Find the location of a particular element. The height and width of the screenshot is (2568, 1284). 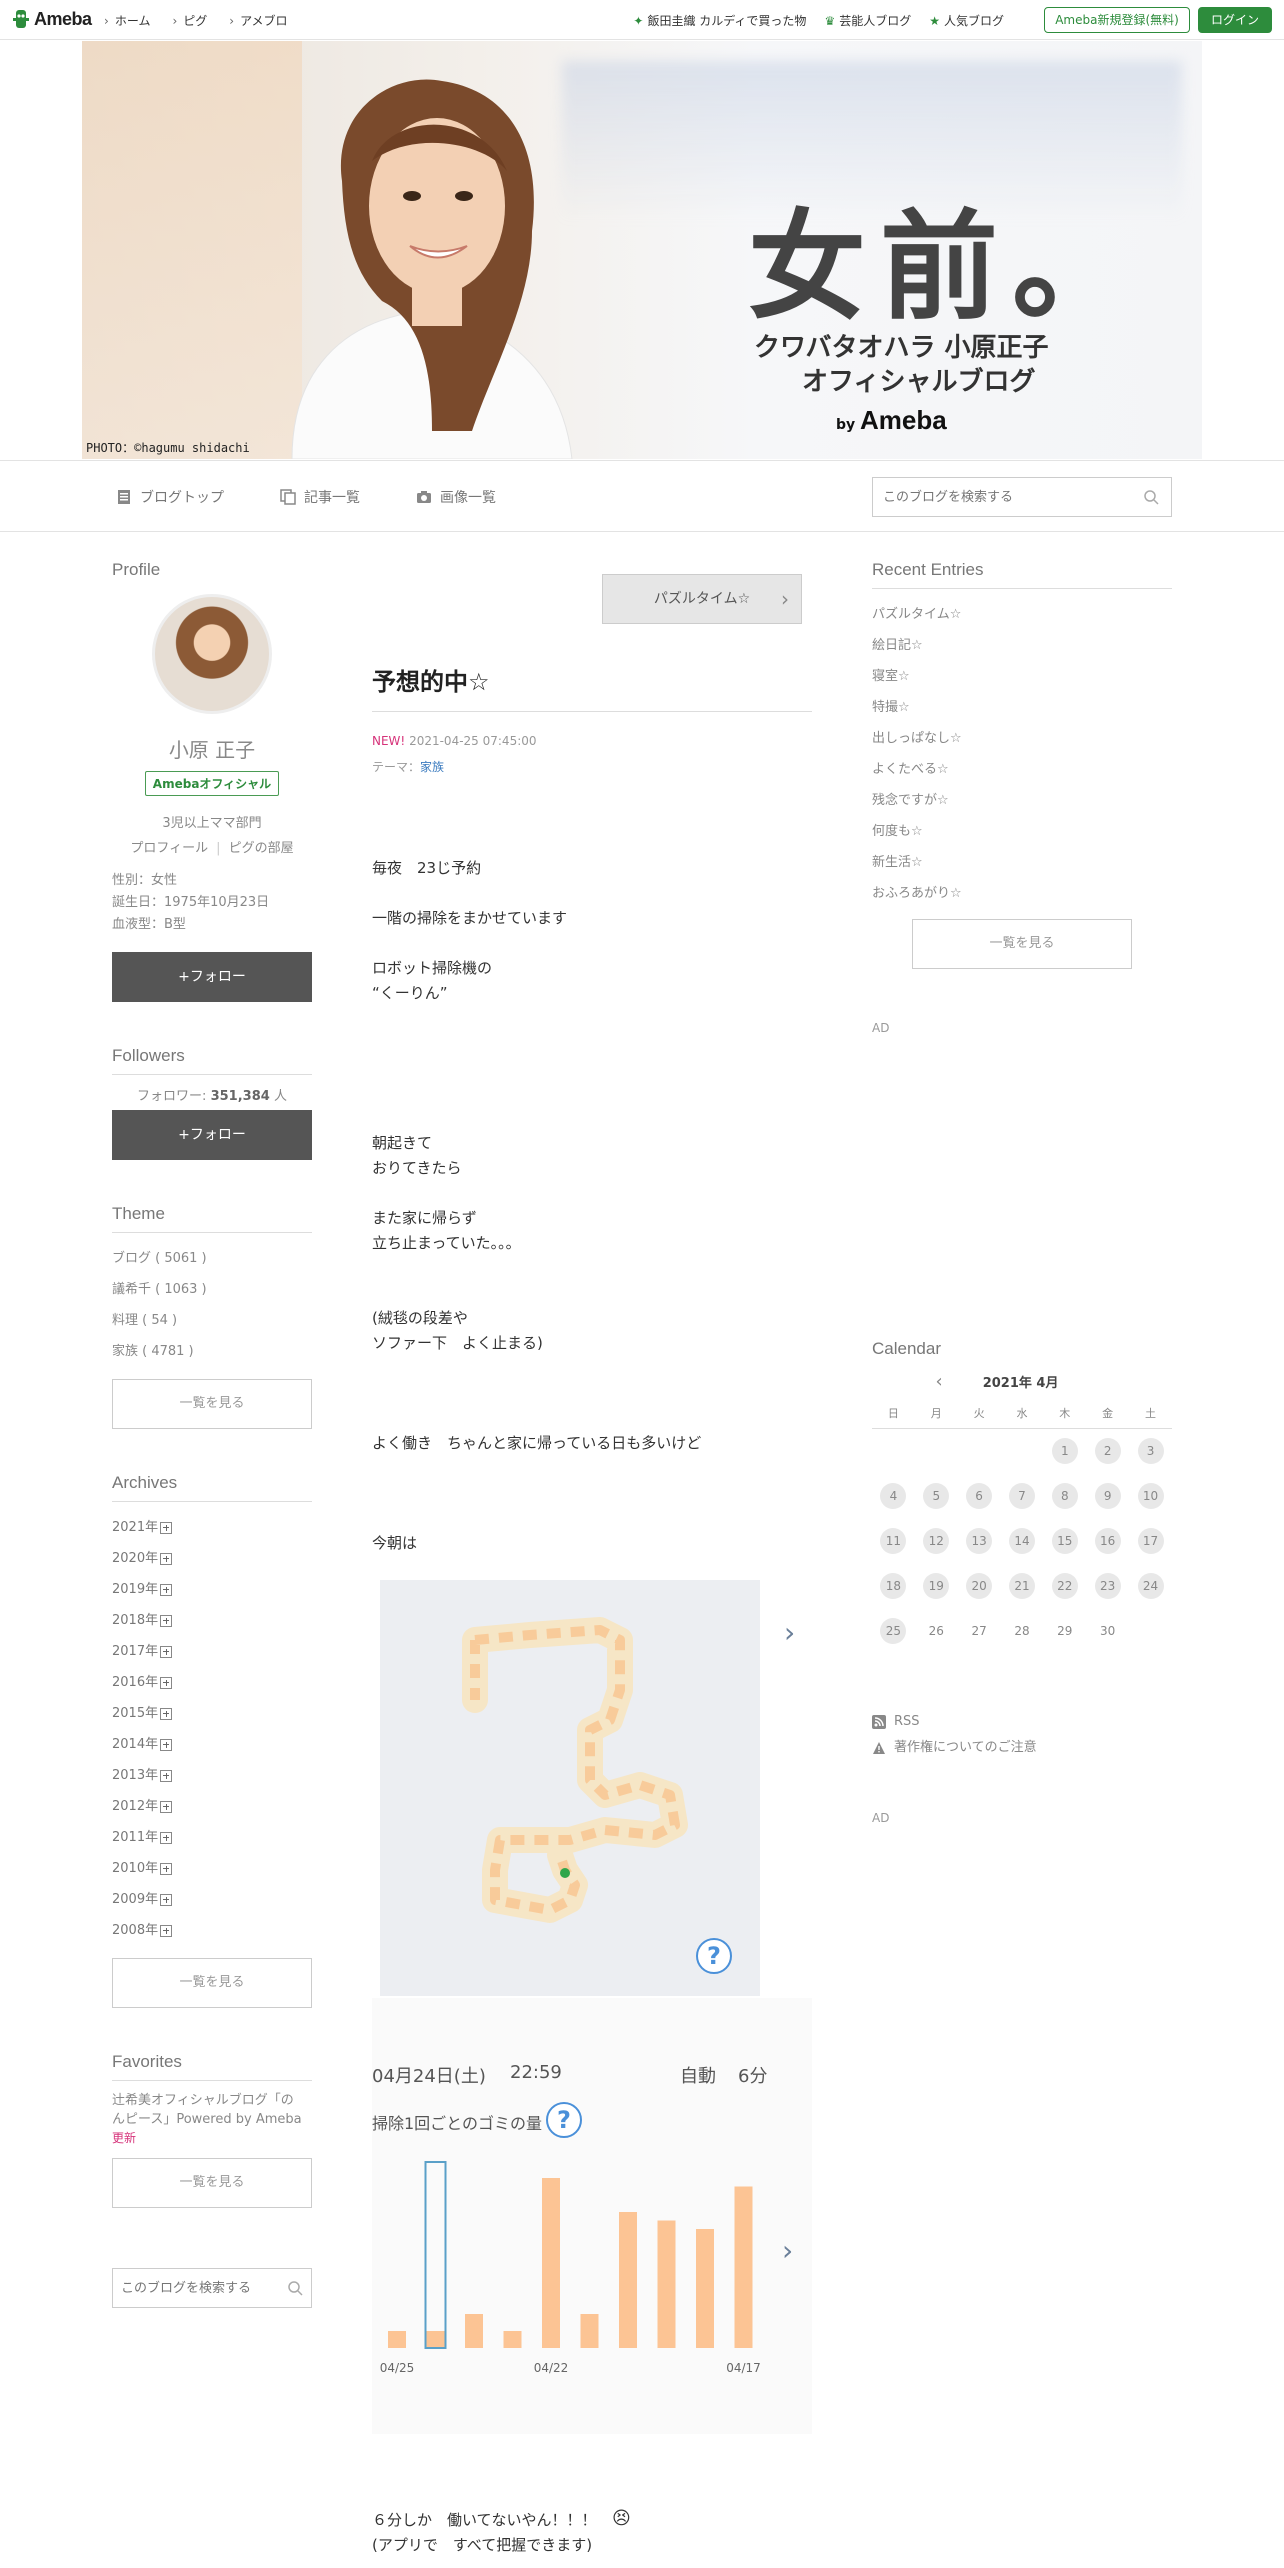

favorite-blog-link: 辻希美オフィシャルブログ「の んピース」Powered by Ameba is located at coordinates (212, 2110).